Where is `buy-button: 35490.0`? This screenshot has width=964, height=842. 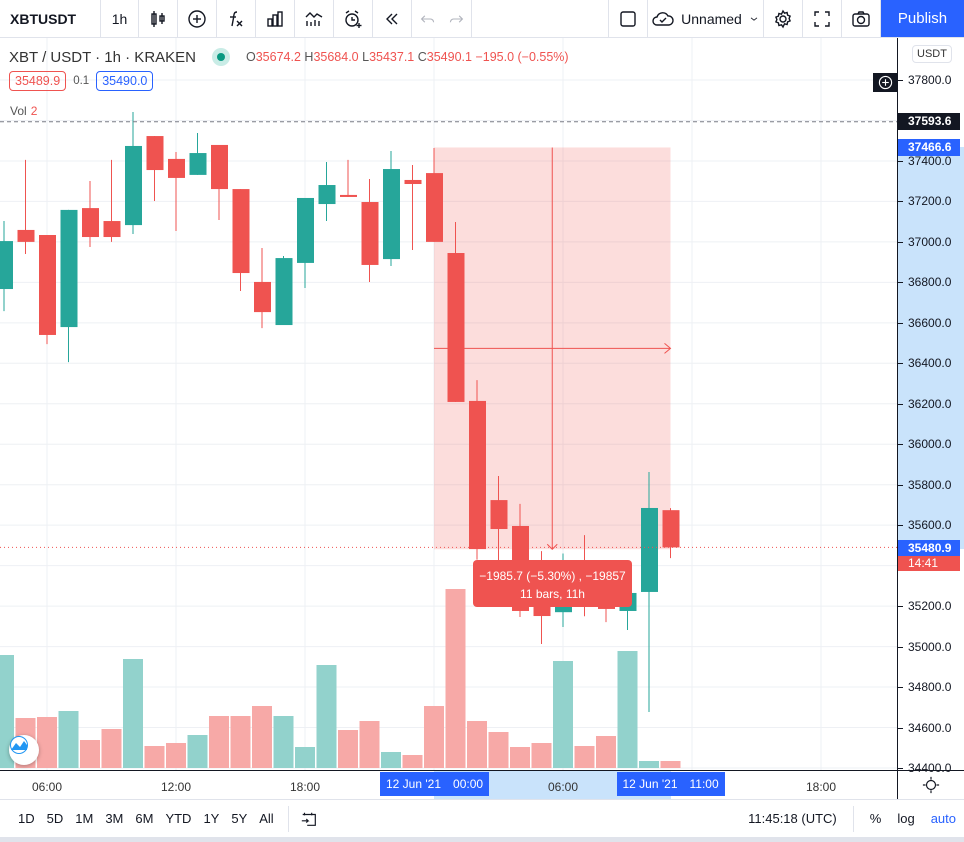
buy-button: 35490.0 is located at coordinates (125, 81).